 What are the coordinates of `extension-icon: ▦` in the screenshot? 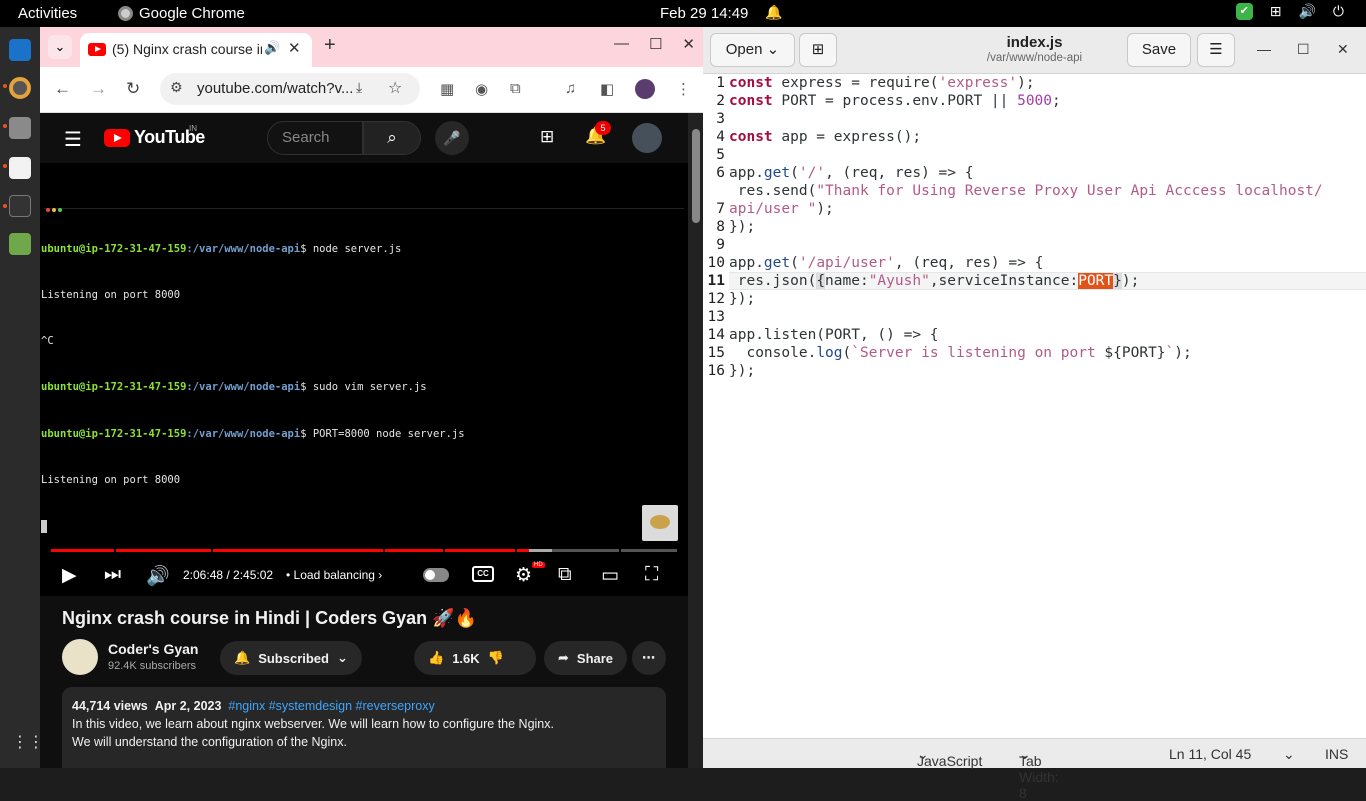 It's located at (447, 89).